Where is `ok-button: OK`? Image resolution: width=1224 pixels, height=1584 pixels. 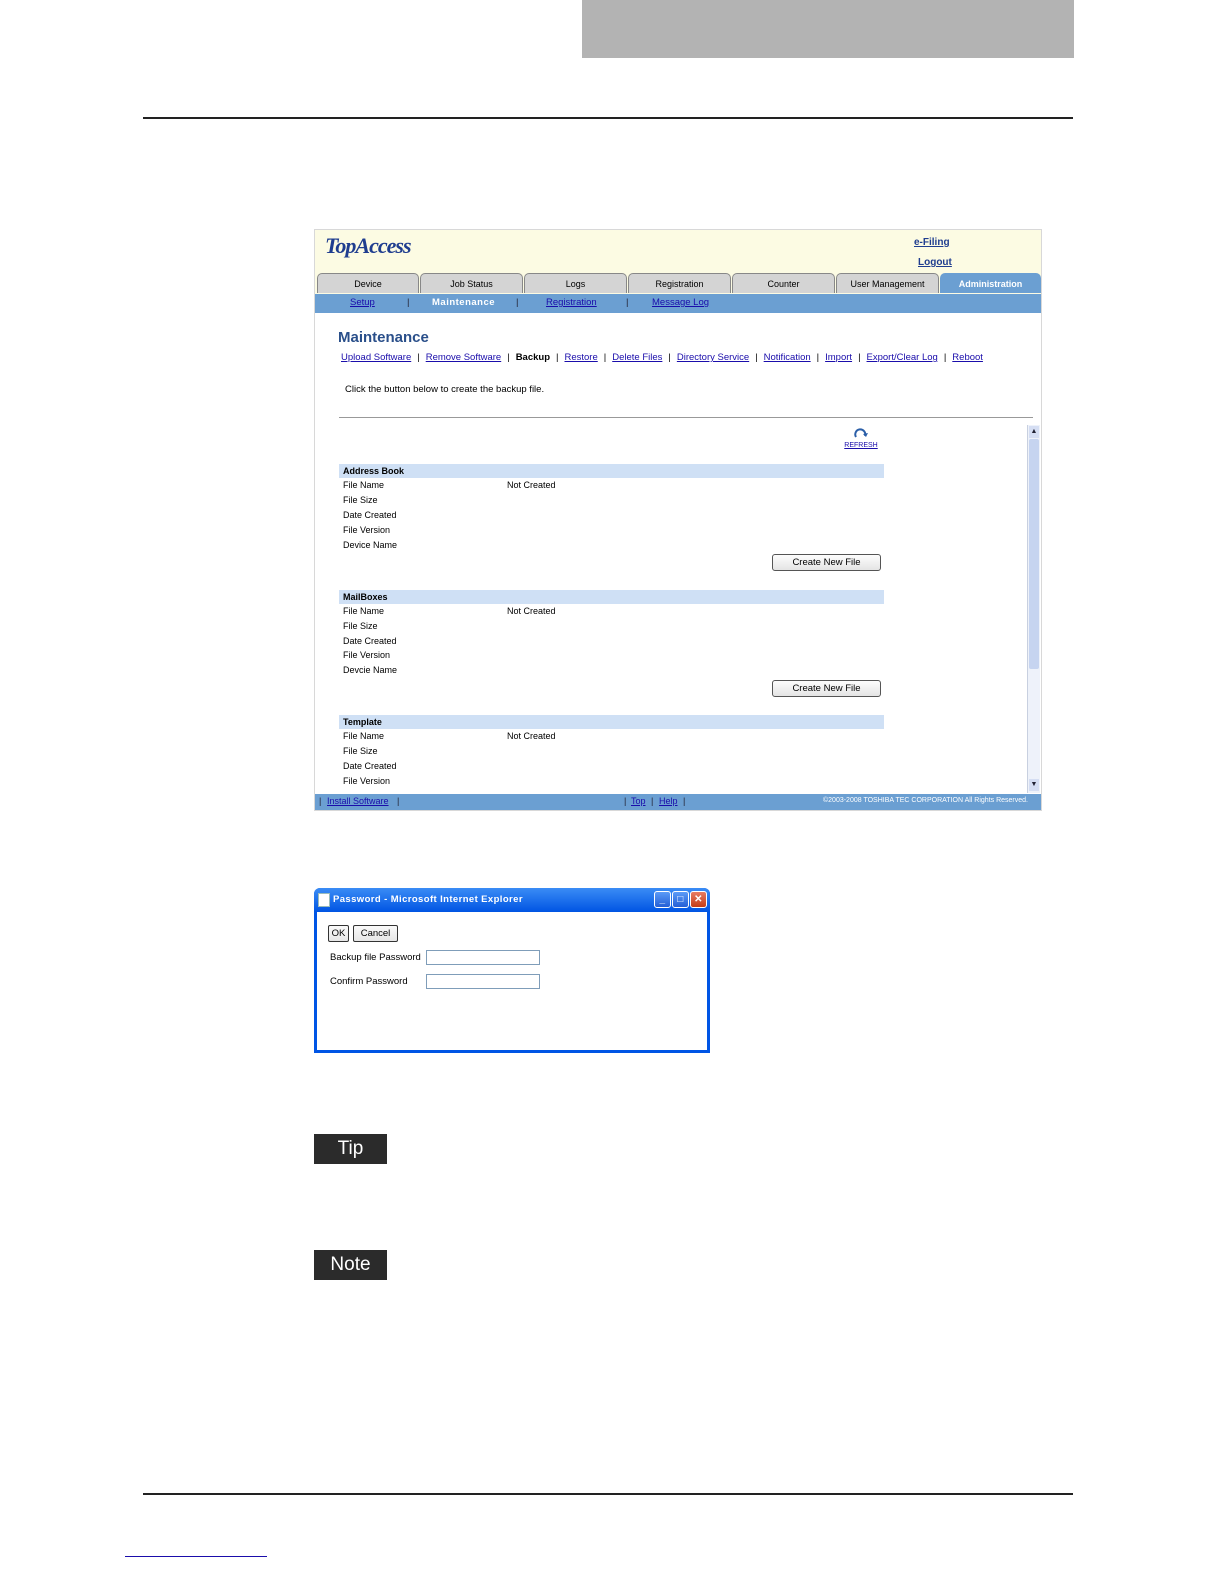 ok-button: OK is located at coordinates (338, 933).